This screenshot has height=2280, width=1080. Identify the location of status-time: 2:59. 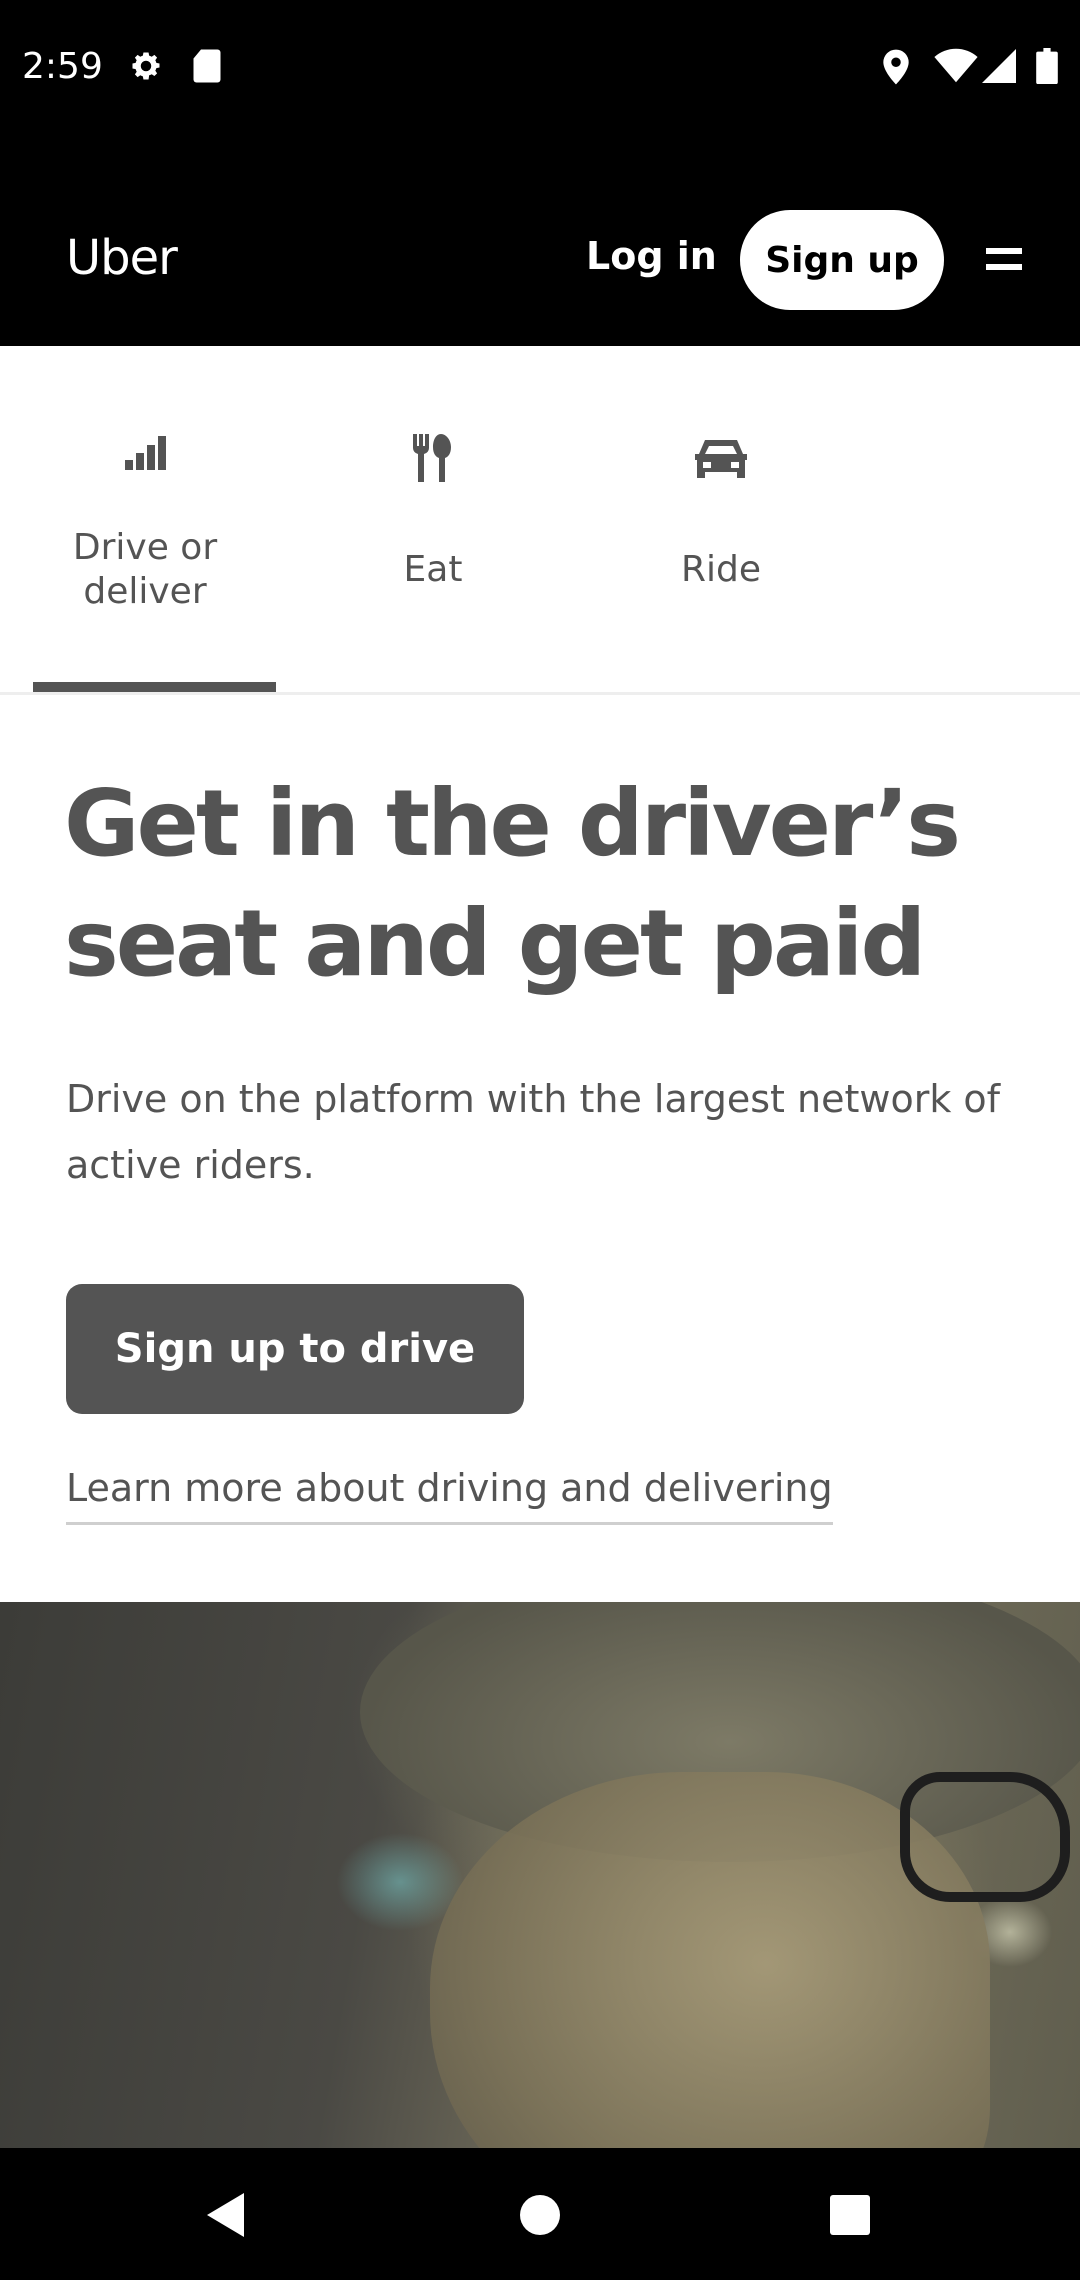
(62, 66).